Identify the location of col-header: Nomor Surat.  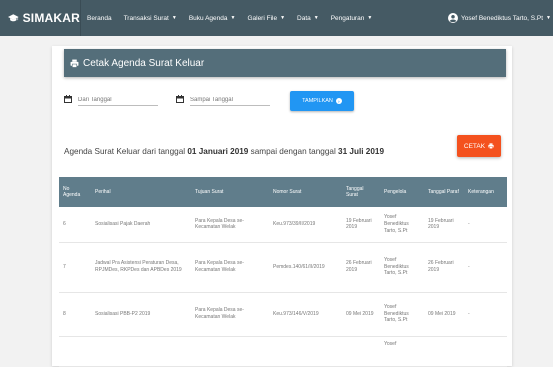
(305, 192).